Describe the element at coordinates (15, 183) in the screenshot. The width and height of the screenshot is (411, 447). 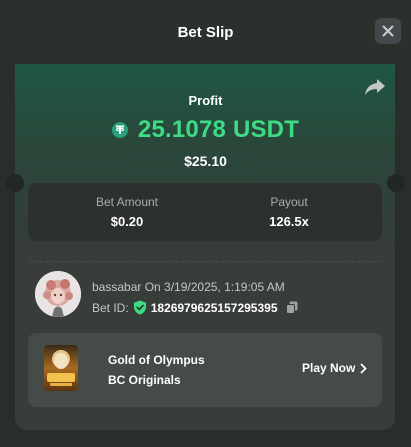
I see `ticket-notch-left` at that location.